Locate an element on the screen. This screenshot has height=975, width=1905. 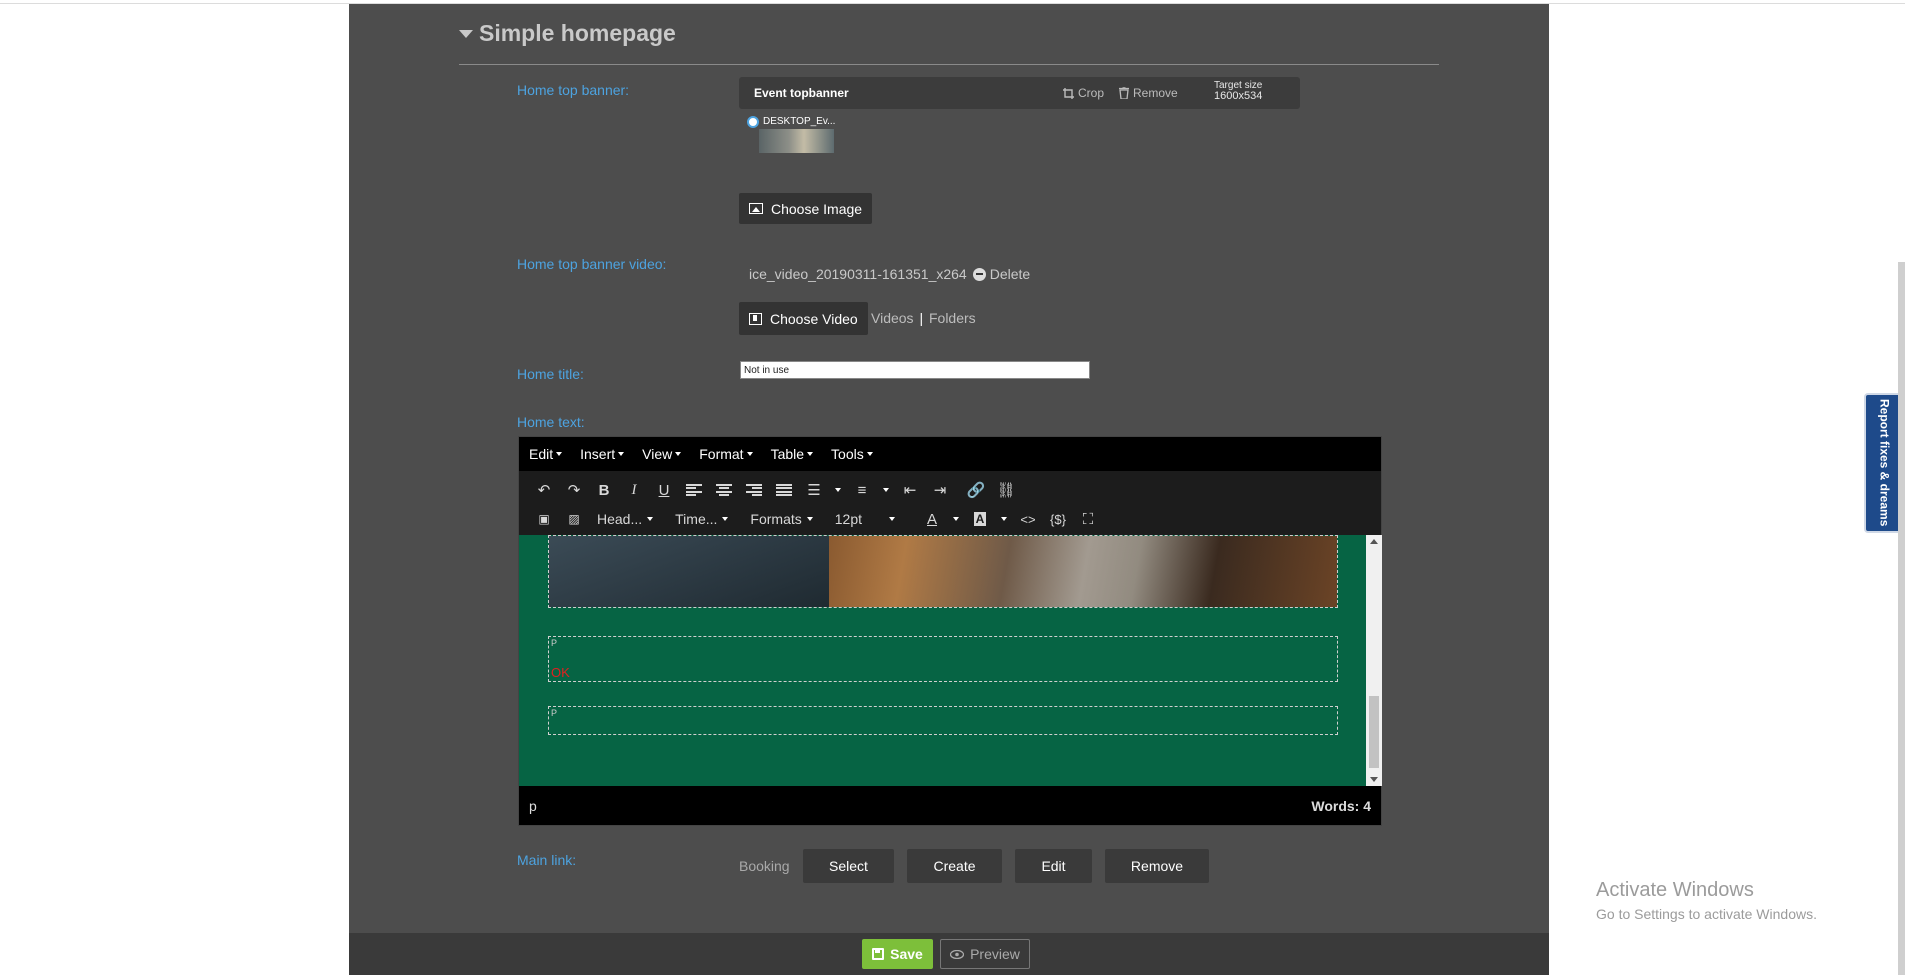
watermark-subtitle: Go to Settings to activate Windows. is located at coordinates (1706, 914).